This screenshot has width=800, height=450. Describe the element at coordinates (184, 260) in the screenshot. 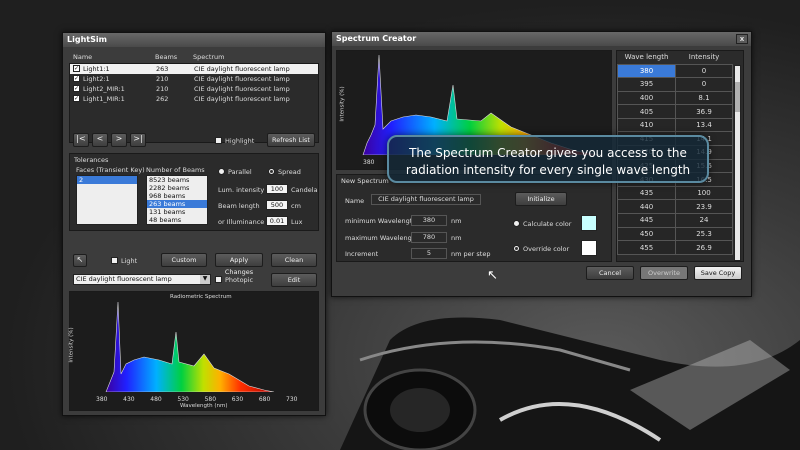

I see `custom-button: Custom` at that location.